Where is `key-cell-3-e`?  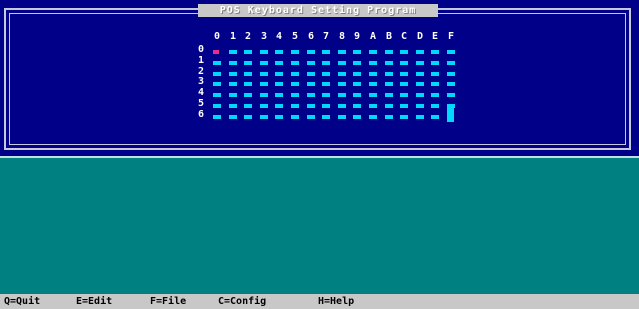
key-cell-3-e is located at coordinates (435, 84).